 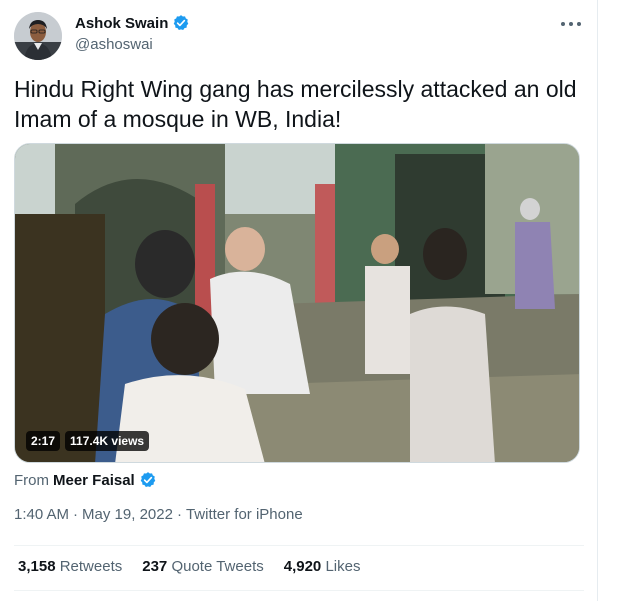 I want to click on author-handle: @ashoswai, so click(x=114, y=44).